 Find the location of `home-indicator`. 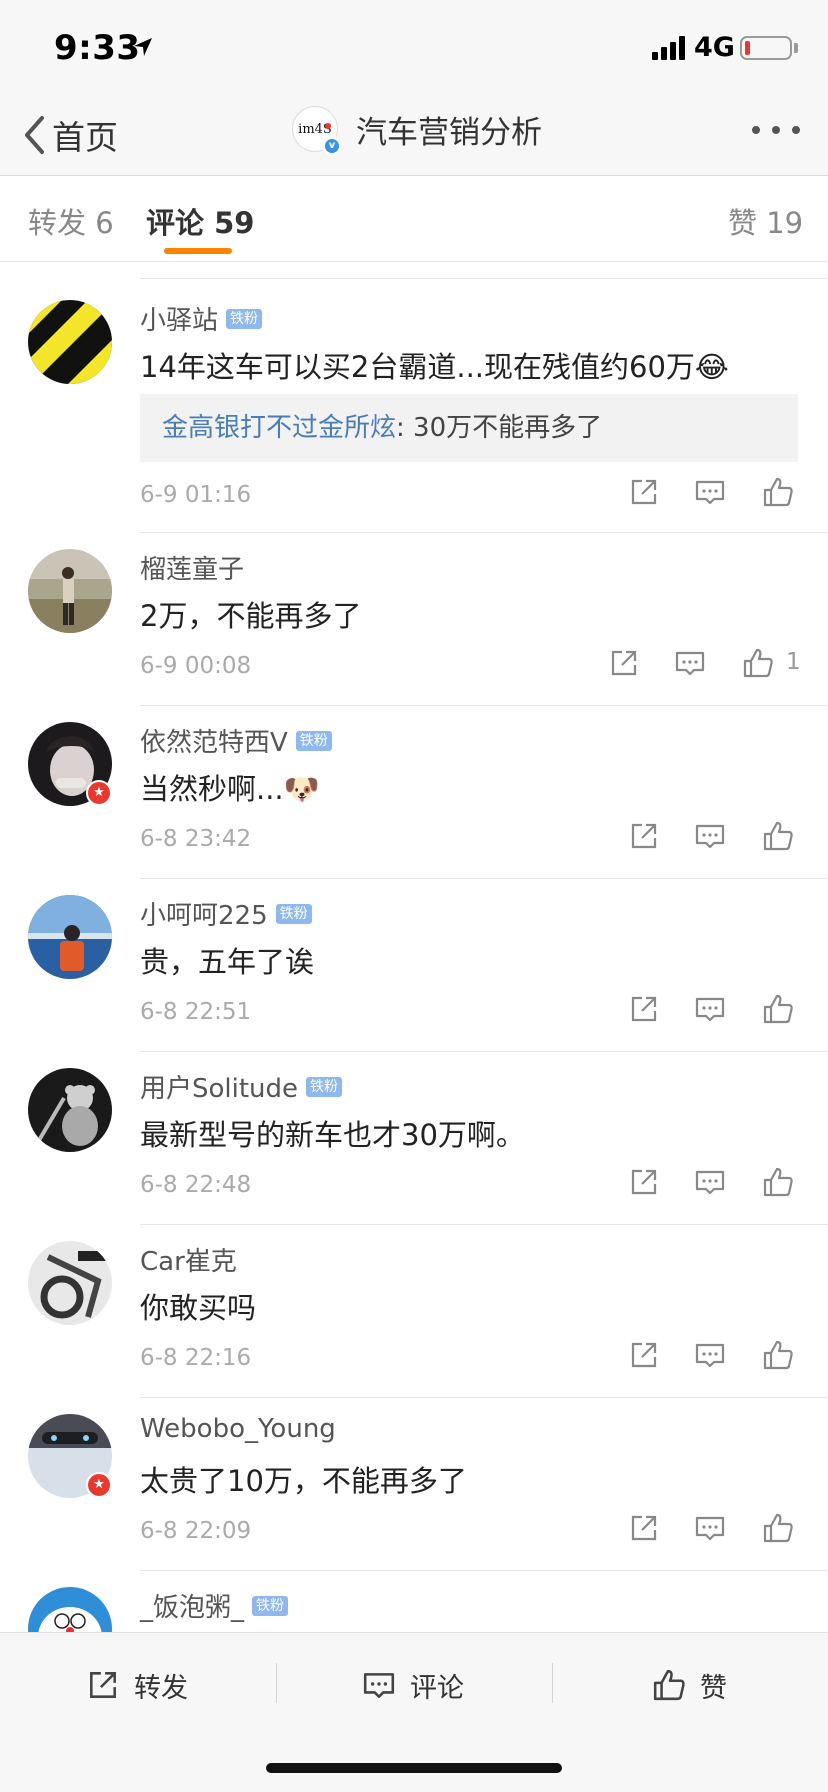

home-indicator is located at coordinates (414, 1768).